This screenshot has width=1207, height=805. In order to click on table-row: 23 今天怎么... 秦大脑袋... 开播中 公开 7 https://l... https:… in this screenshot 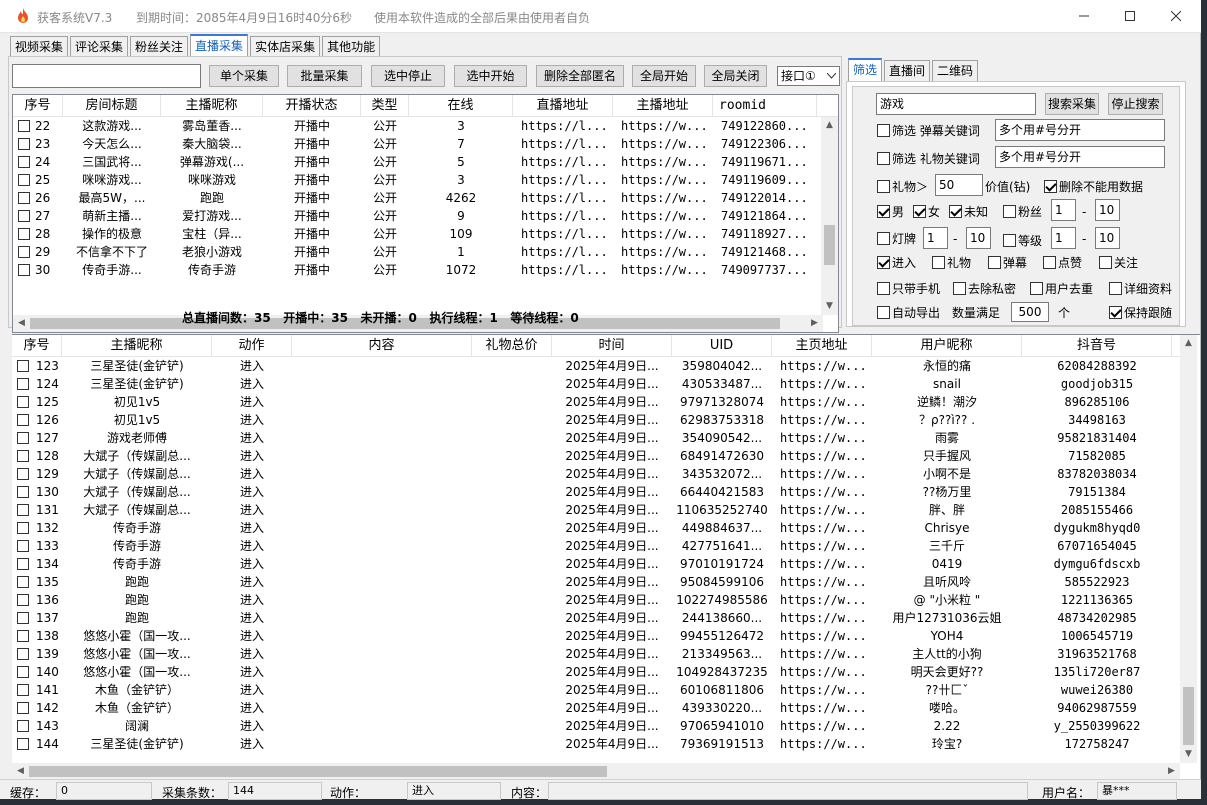, I will do `click(418, 144)`.